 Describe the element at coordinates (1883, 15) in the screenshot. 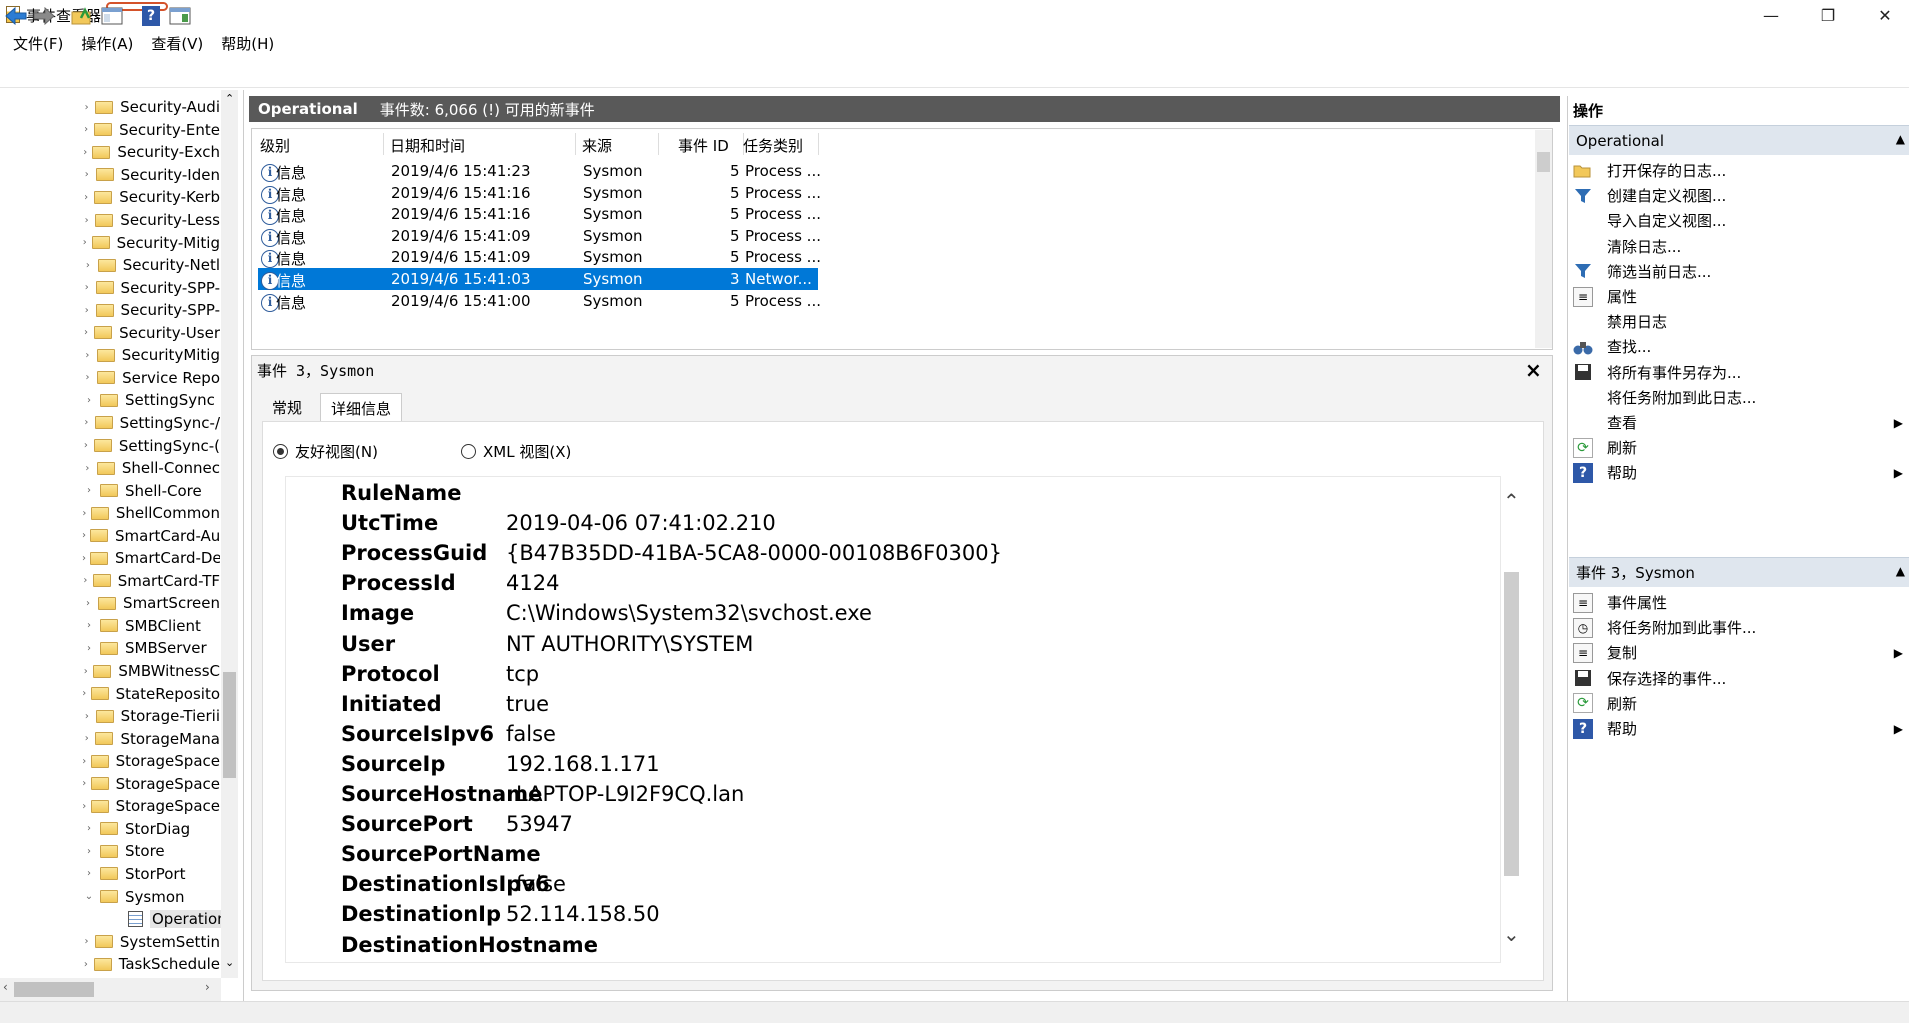

I see `close-button: ✕` at that location.